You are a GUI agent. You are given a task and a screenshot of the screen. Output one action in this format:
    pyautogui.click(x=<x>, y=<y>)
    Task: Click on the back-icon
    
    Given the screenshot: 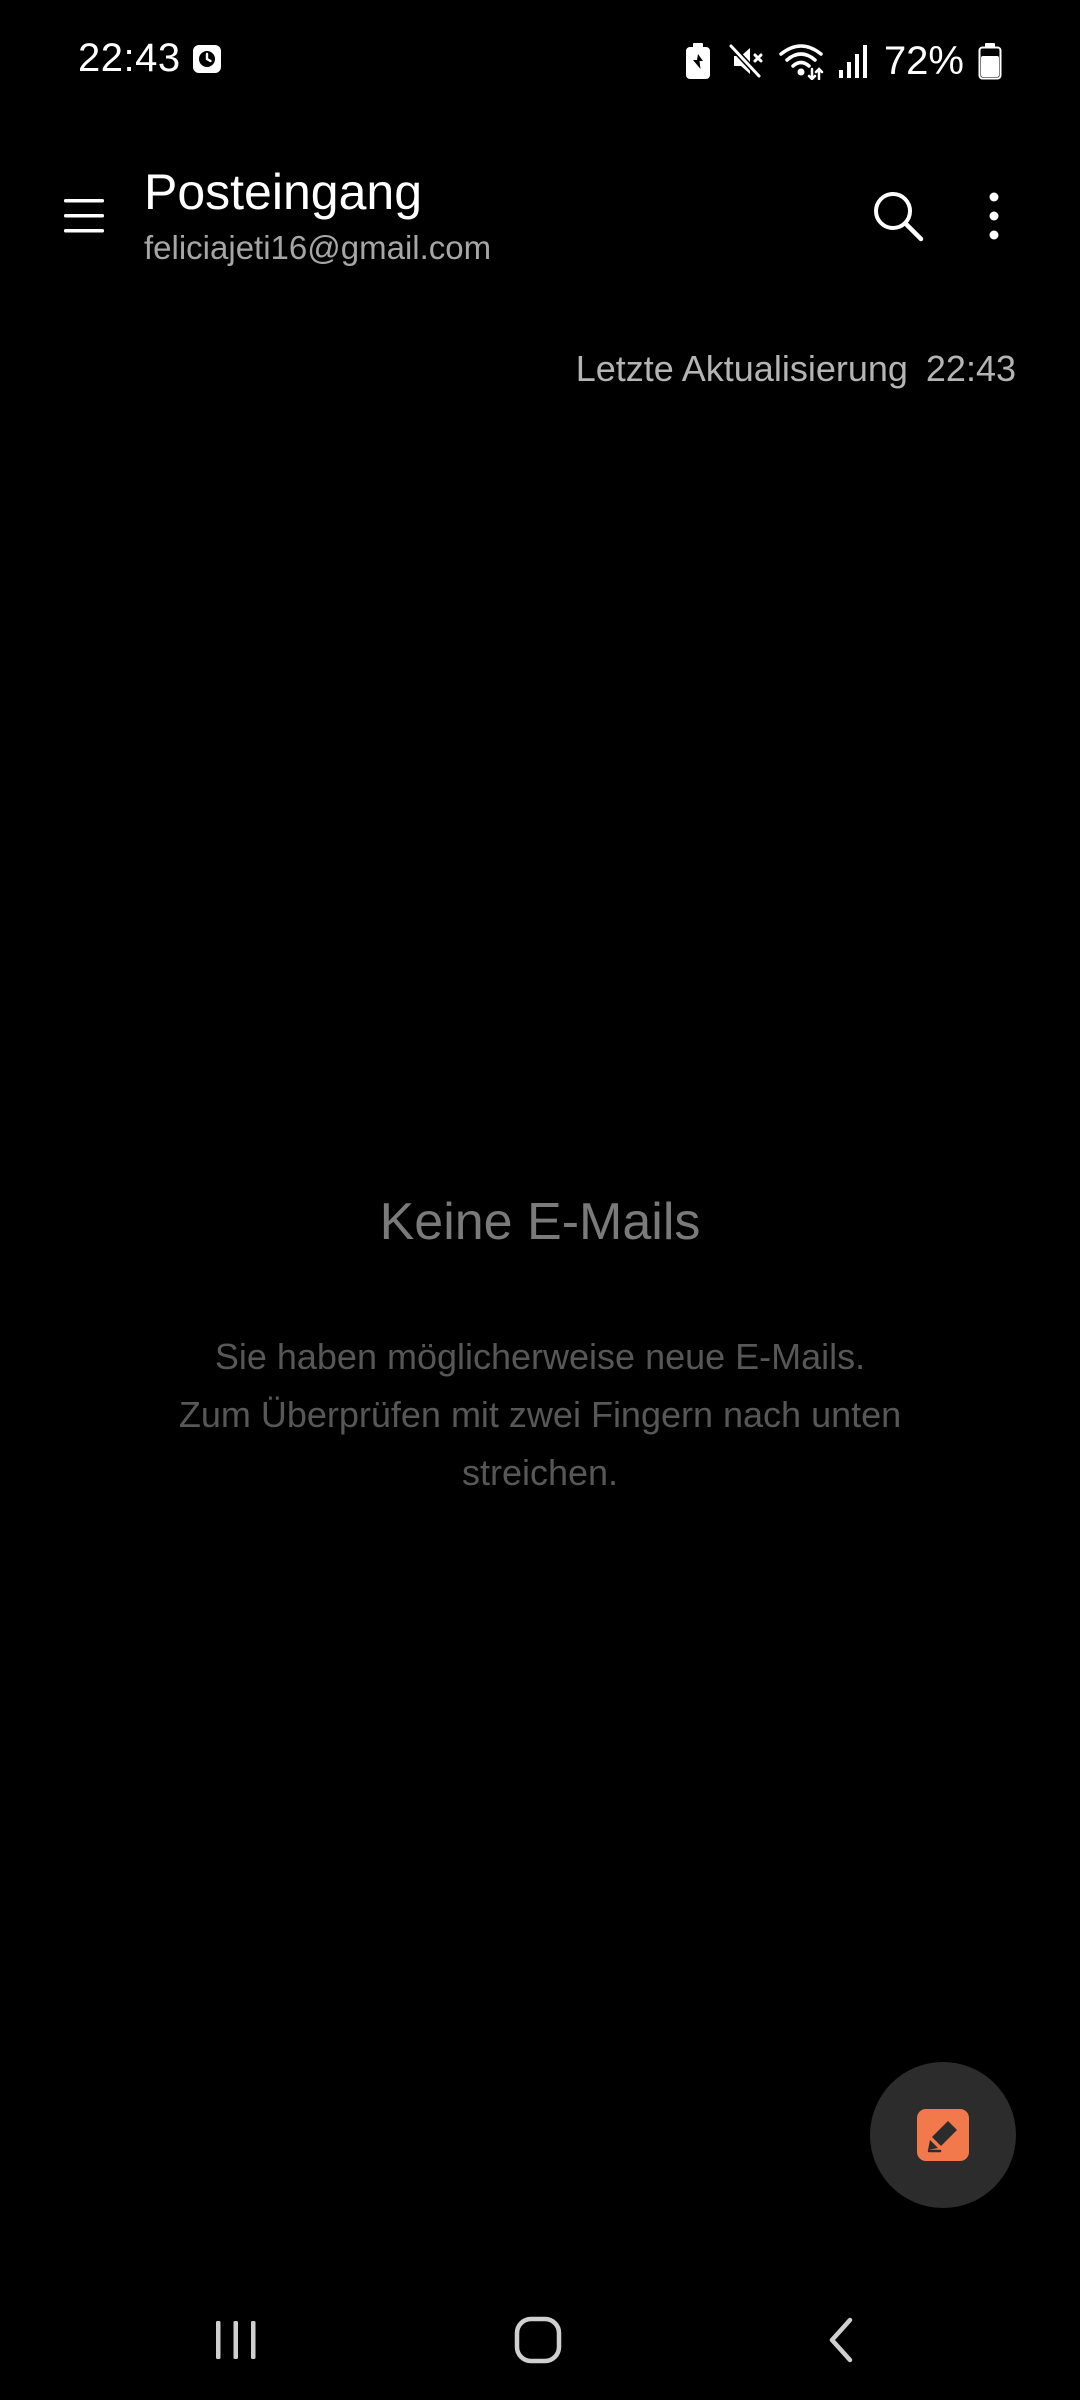 What is the action you would take?
    pyautogui.click(x=841, y=2340)
    